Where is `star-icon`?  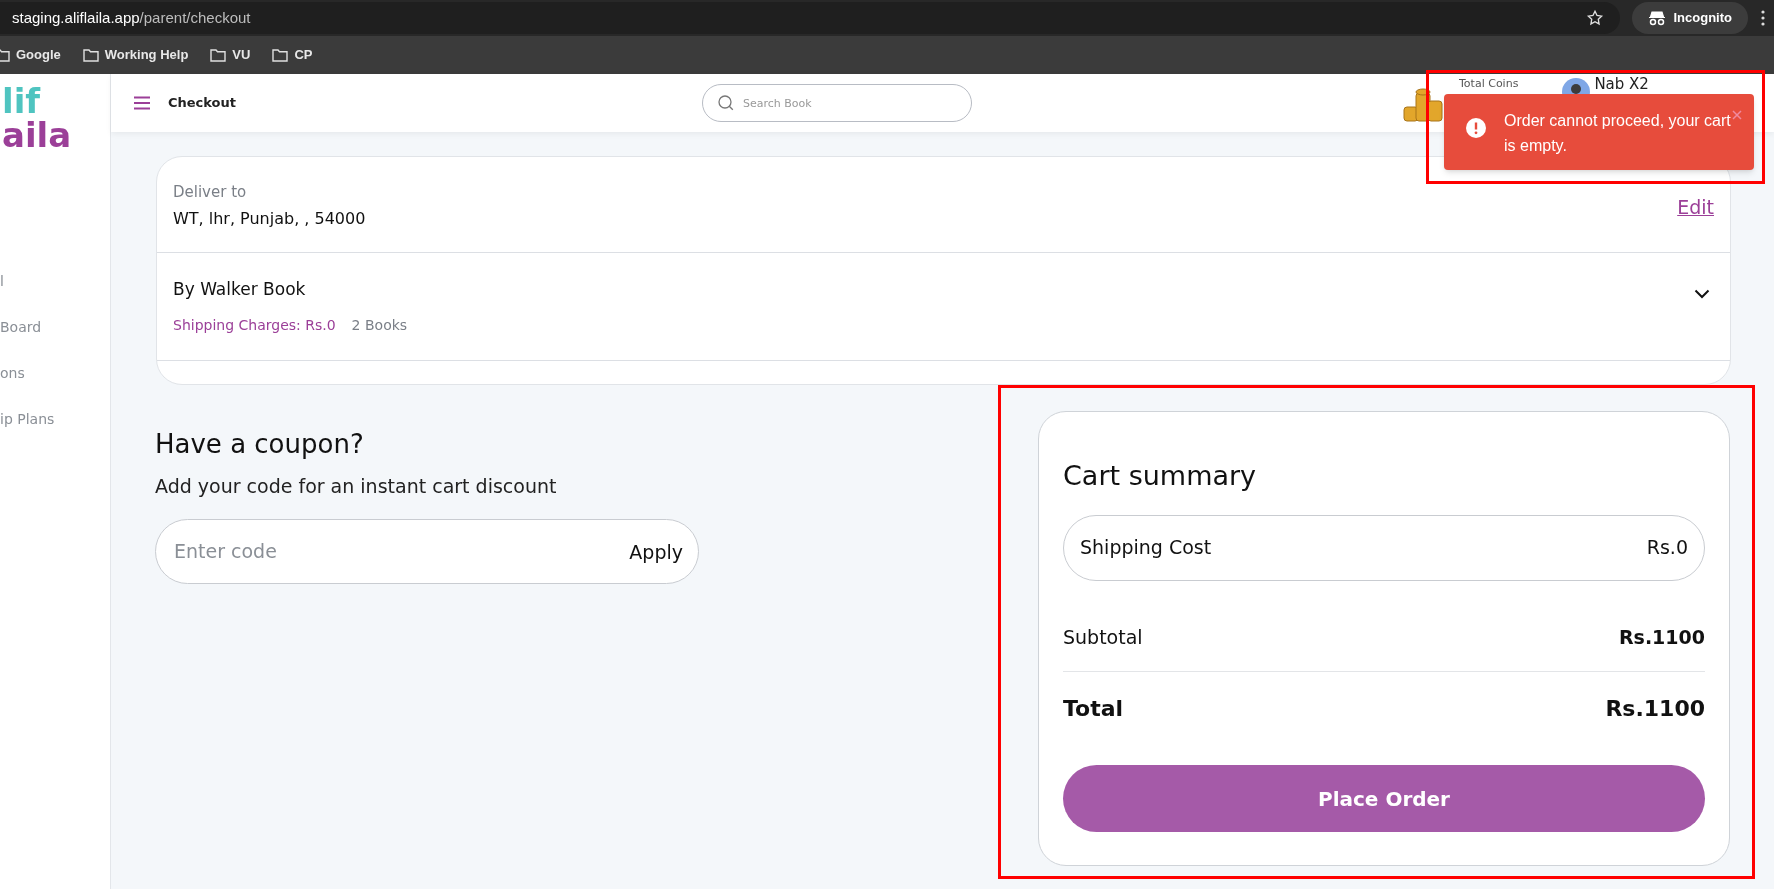
star-icon is located at coordinates (1594, 18).